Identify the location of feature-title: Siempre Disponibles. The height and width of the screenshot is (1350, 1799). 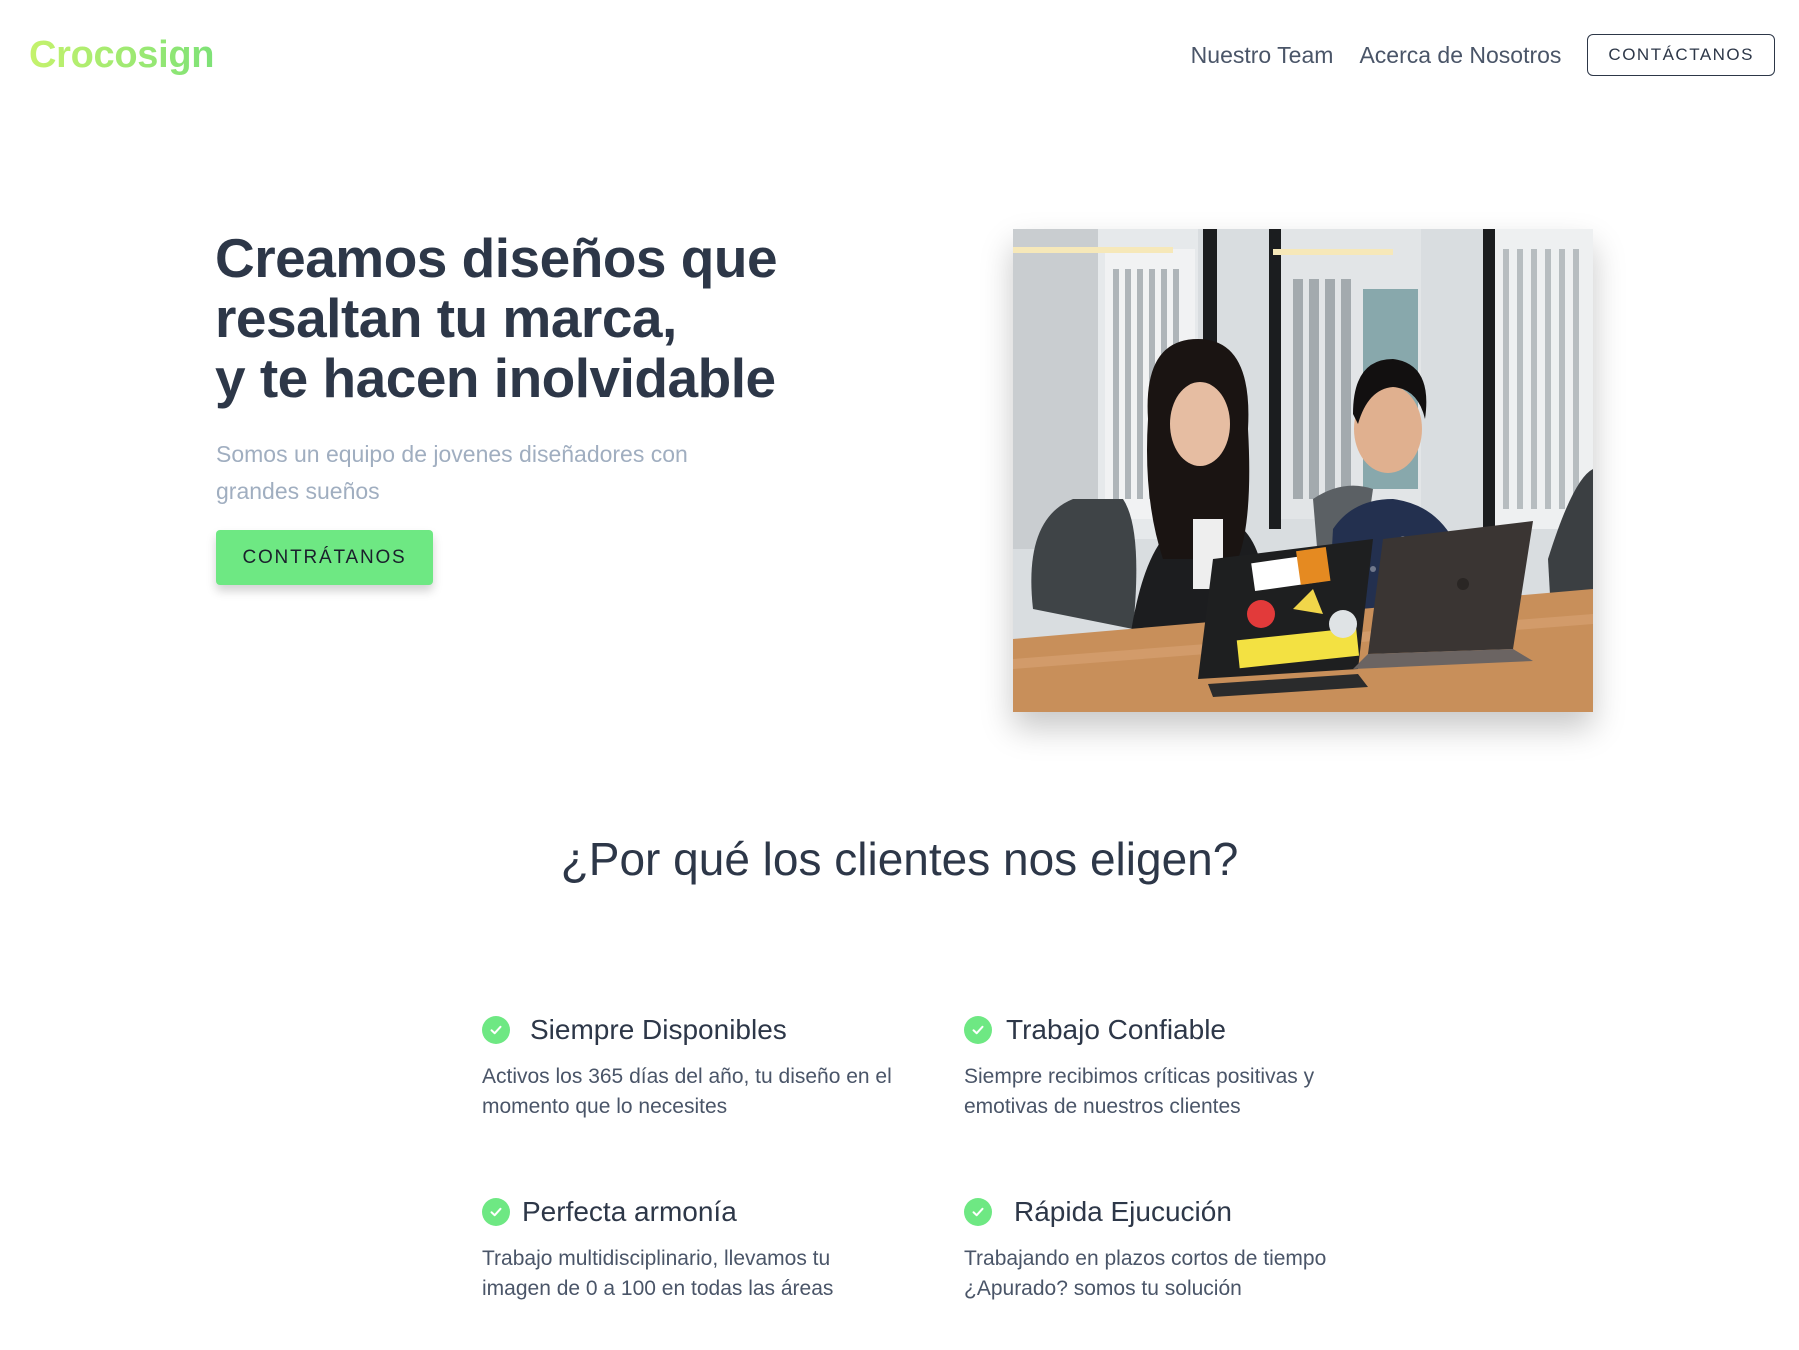
(658, 1029).